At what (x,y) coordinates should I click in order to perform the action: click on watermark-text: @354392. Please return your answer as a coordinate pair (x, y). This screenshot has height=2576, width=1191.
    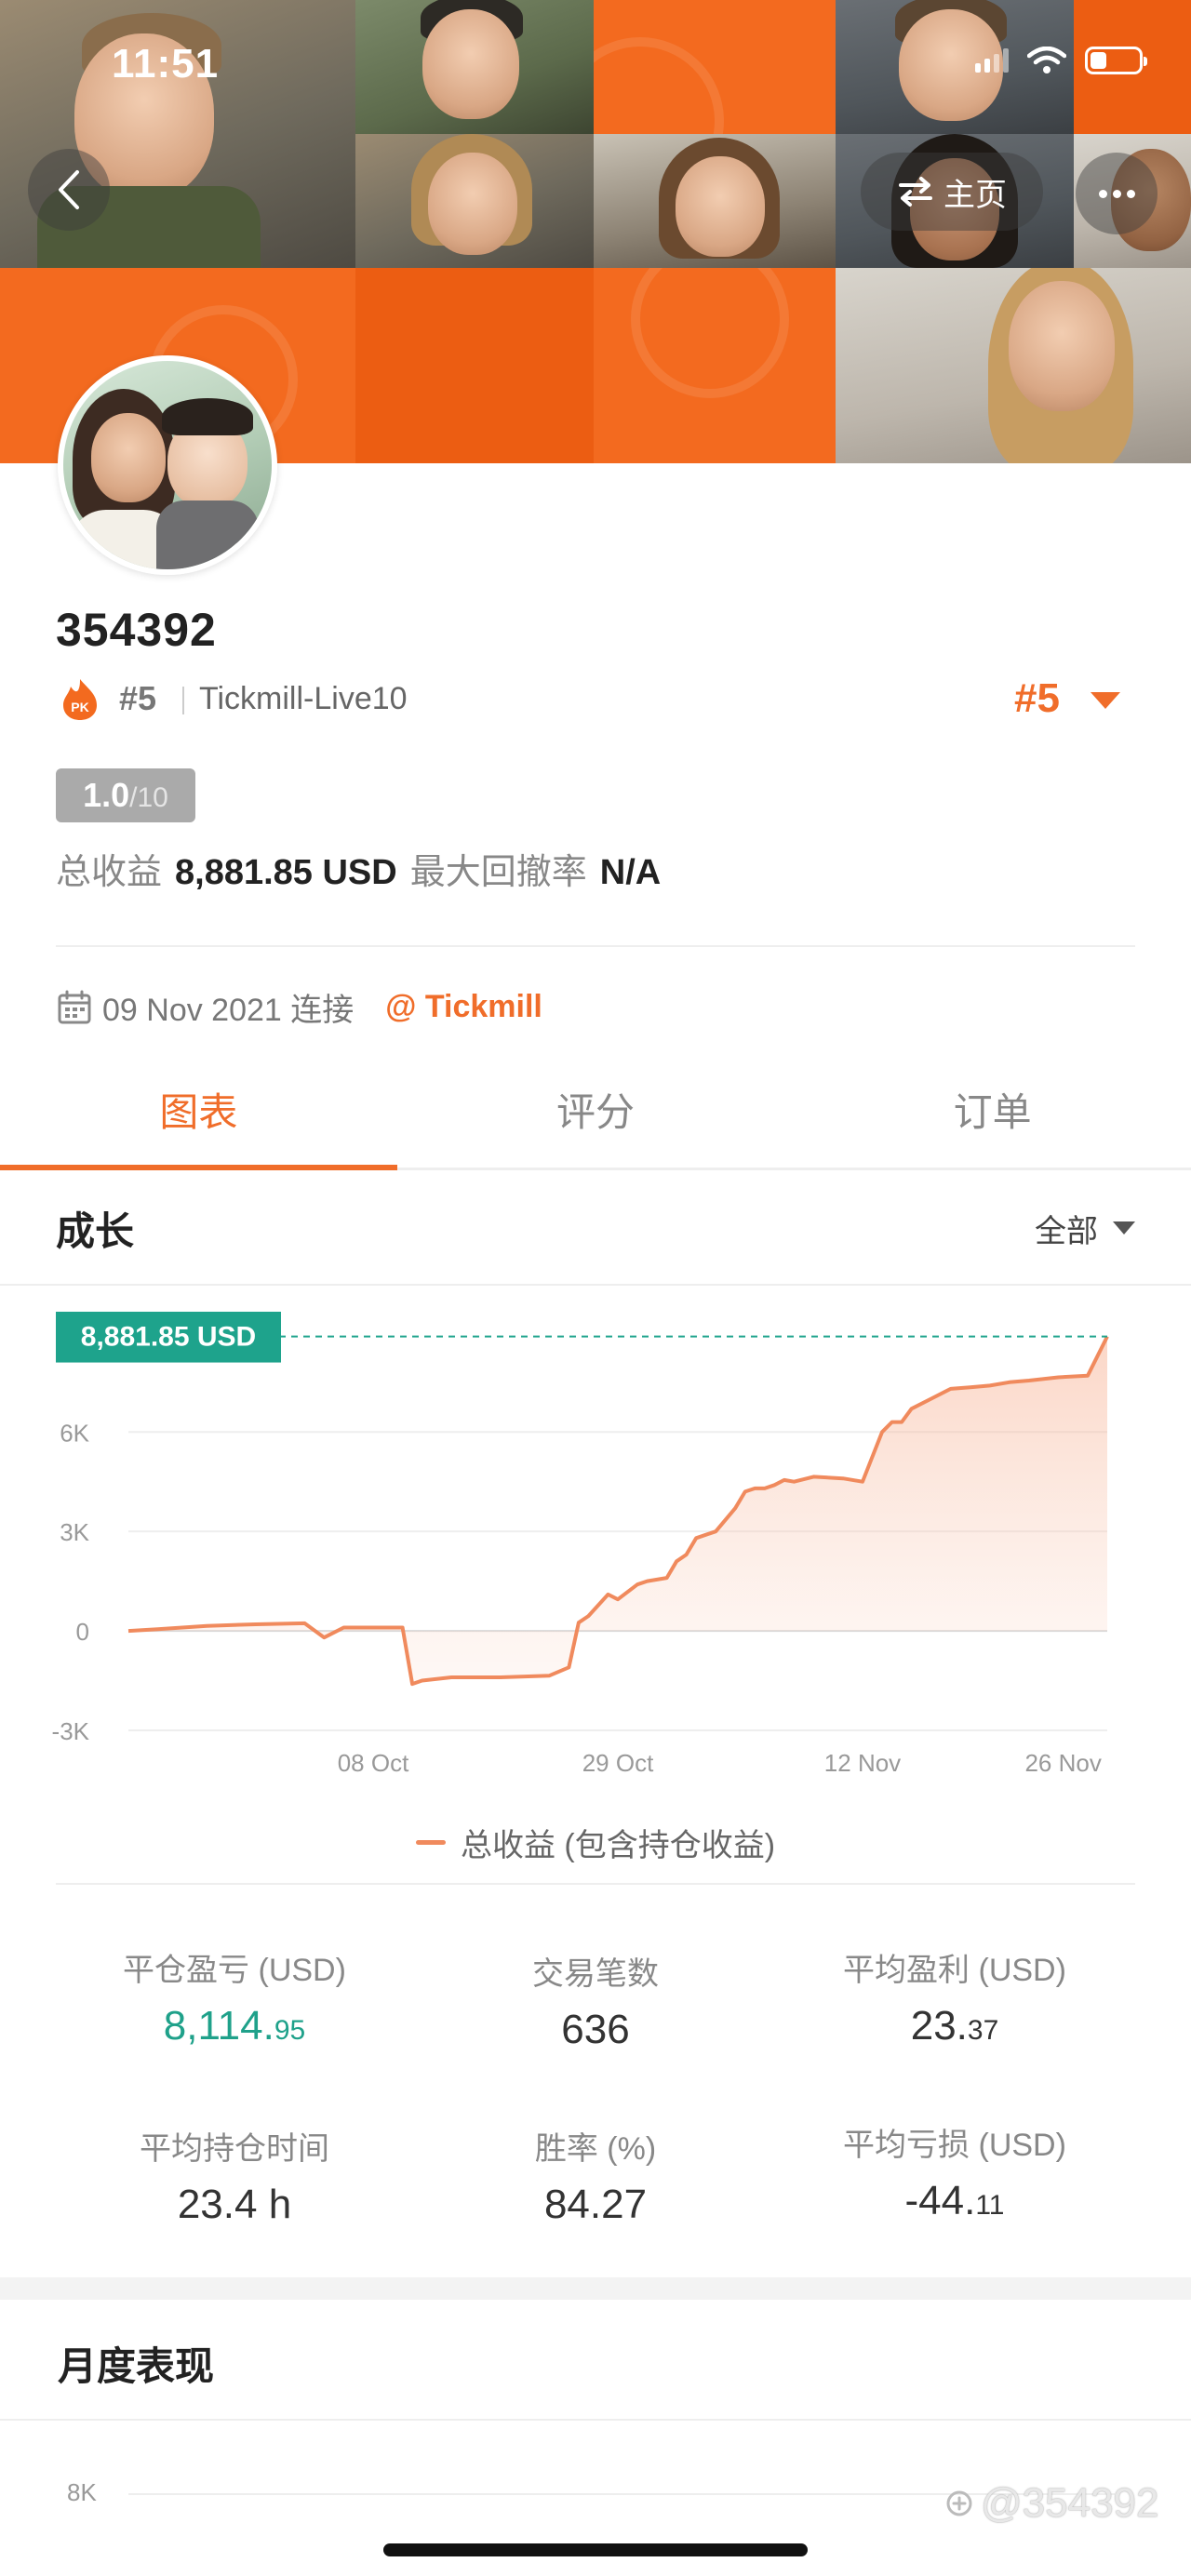
    Looking at the image, I should click on (1070, 2503).